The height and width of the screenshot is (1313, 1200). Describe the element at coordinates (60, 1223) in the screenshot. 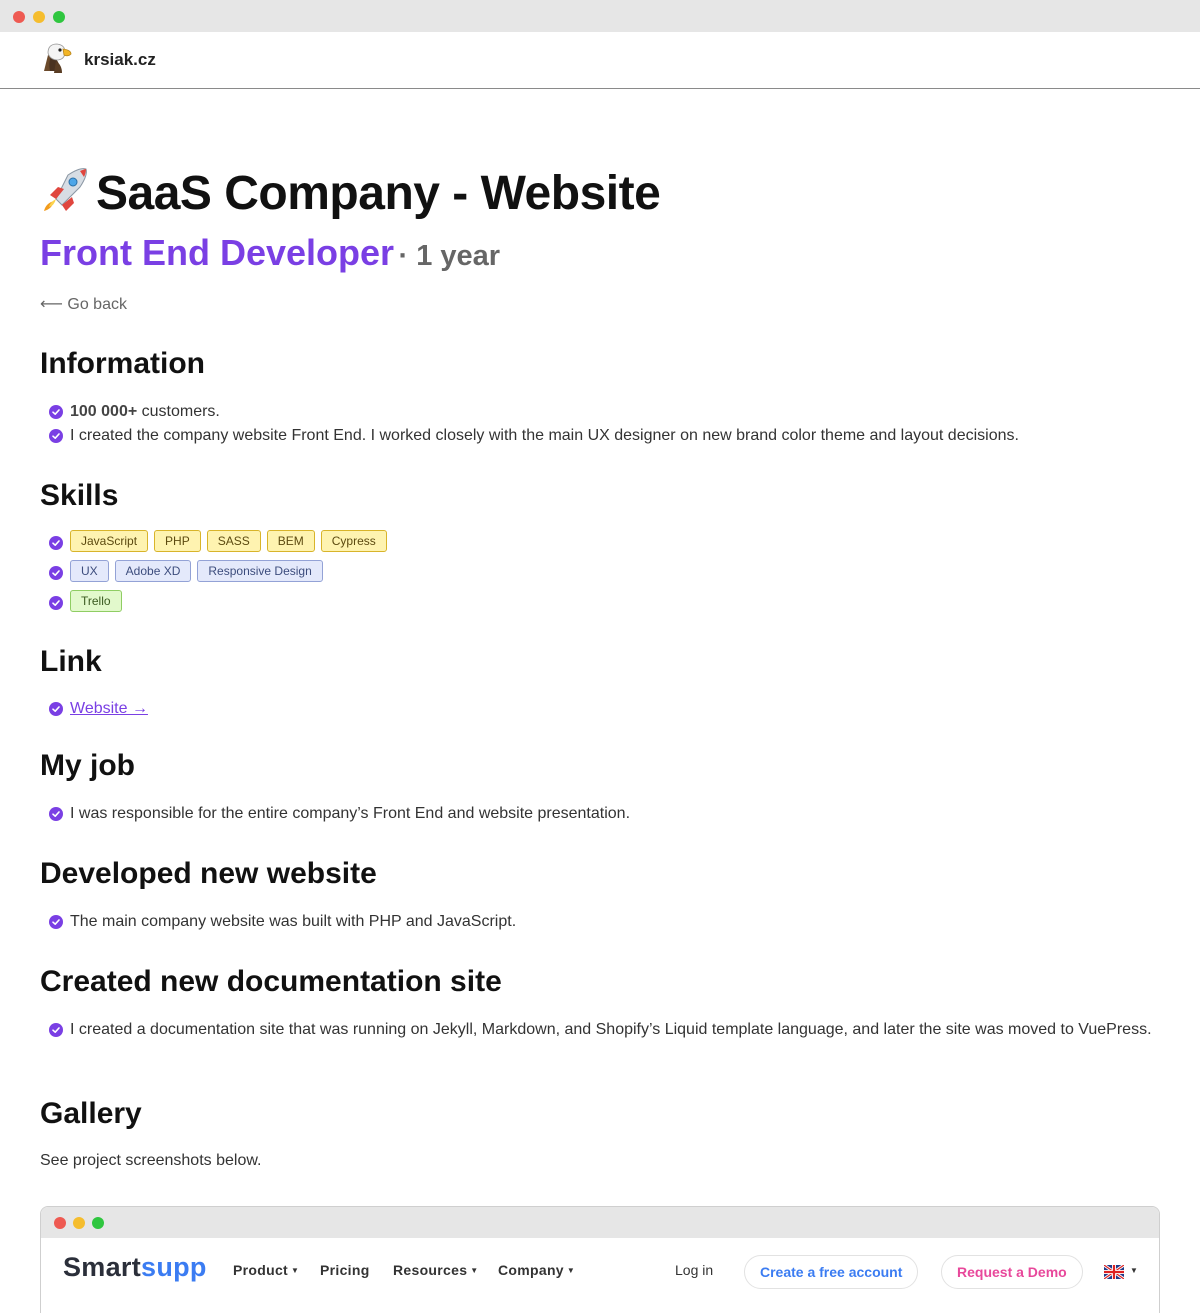

I see `screenshot-close-dot` at that location.